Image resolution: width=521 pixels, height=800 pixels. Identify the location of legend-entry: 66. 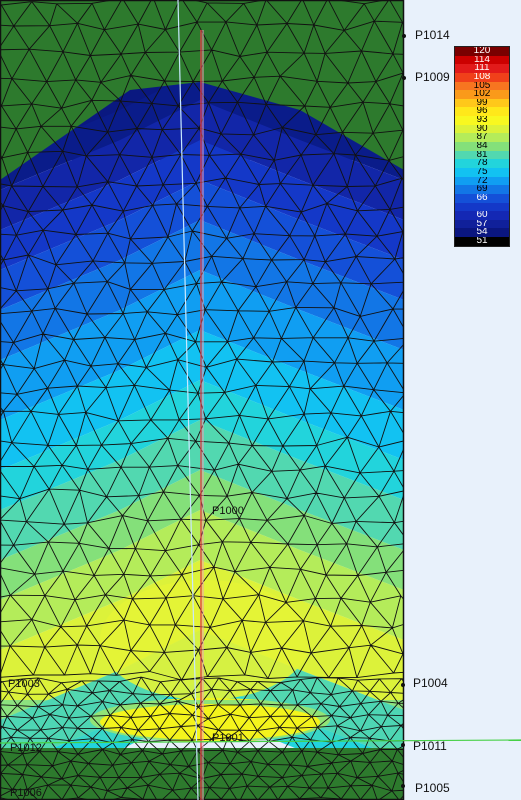
(482, 198).